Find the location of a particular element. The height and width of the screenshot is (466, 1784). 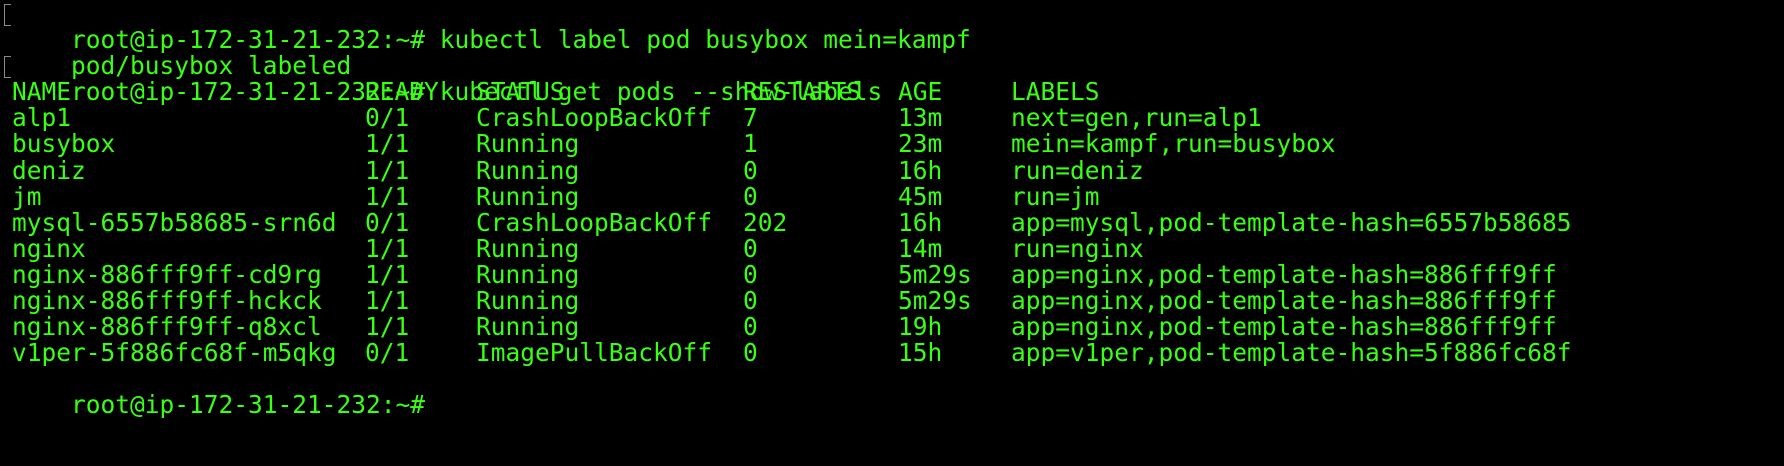

cell-age: 14m is located at coordinates (920, 248).